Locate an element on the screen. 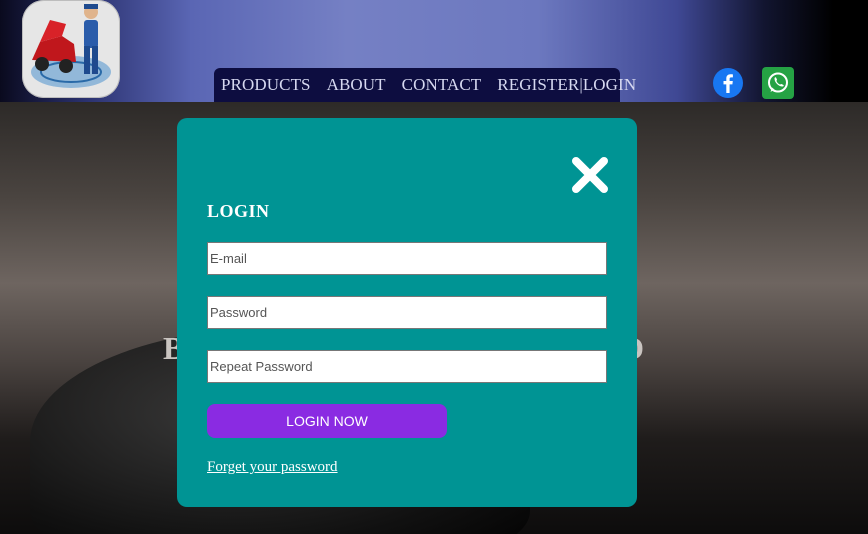 The width and height of the screenshot is (868, 534). login-now-button: LOGIN NOW is located at coordinates (327, 421).